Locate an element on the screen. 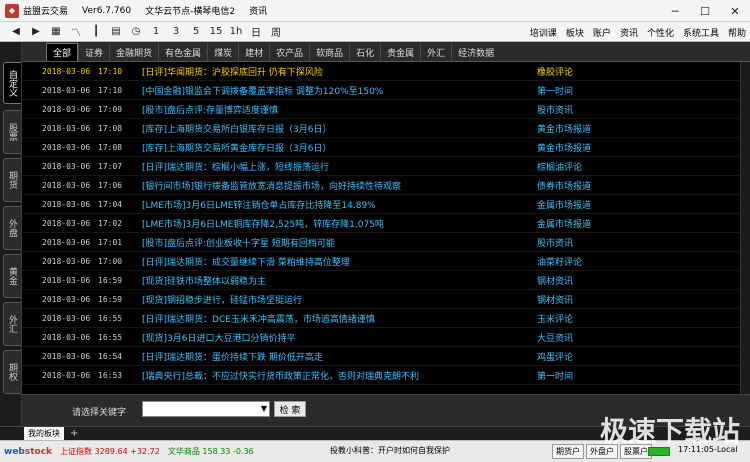 The image size is (750, 462). side-tab-futures: 期货 is located at coordinates (12, 180).